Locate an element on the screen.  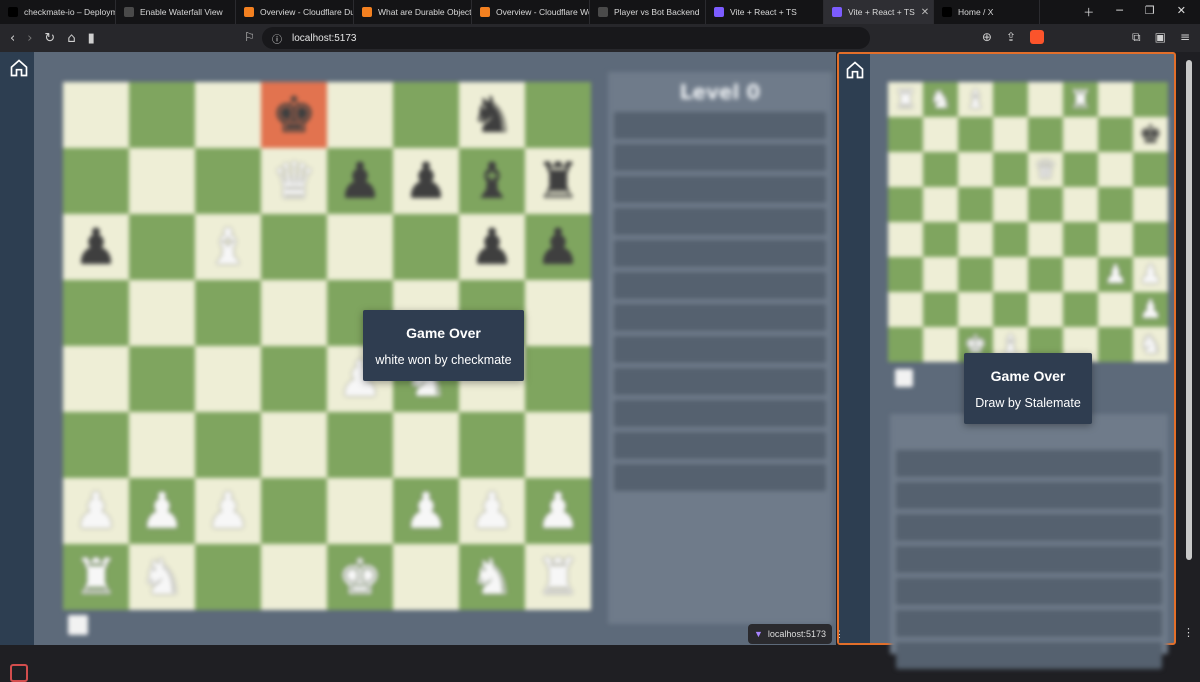
extensions-icon: ⧉ is located at coordinates (1136, 37).